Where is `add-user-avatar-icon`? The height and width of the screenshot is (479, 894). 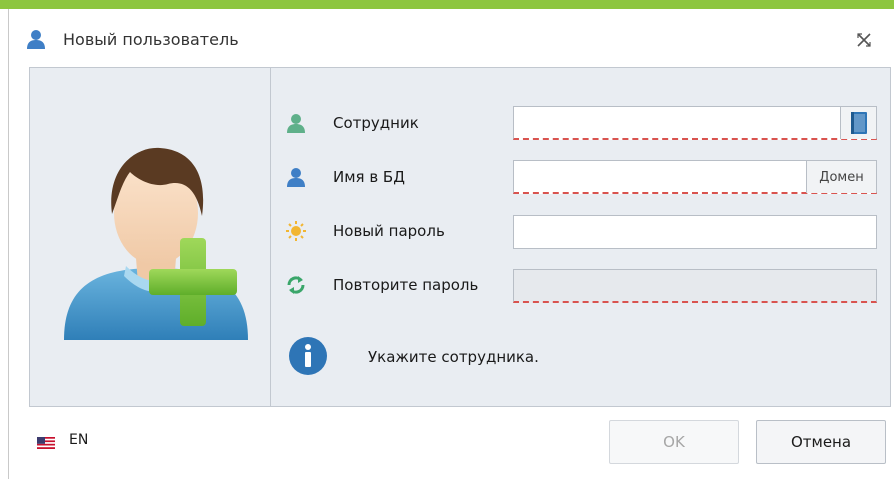
add-user-avatar-icon is located at coordinates (156, 233).